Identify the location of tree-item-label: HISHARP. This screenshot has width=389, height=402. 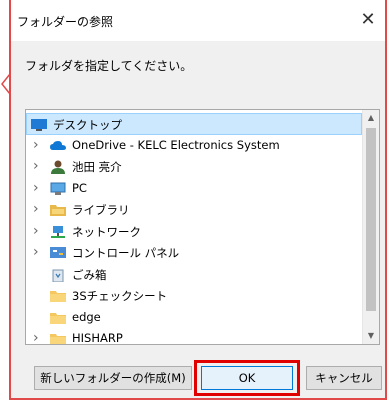
(97, 338).